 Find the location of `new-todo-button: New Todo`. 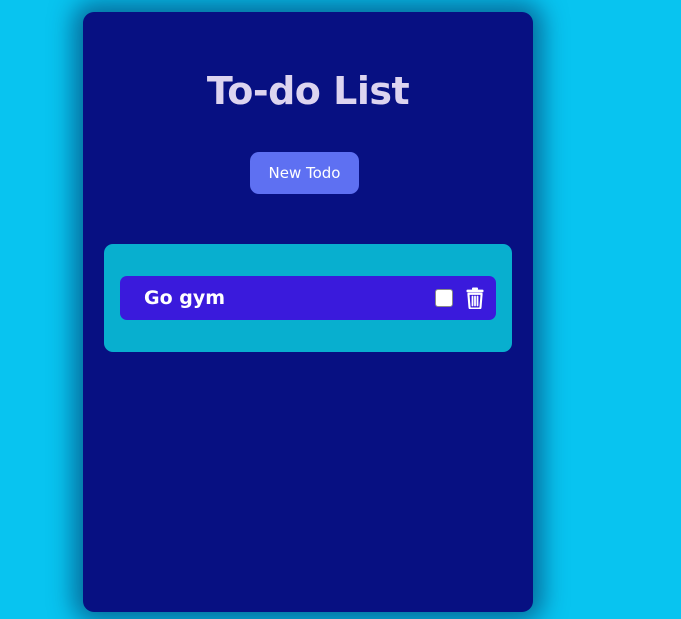

new-todo-button: New Todo is located at coordinates (304, 173).